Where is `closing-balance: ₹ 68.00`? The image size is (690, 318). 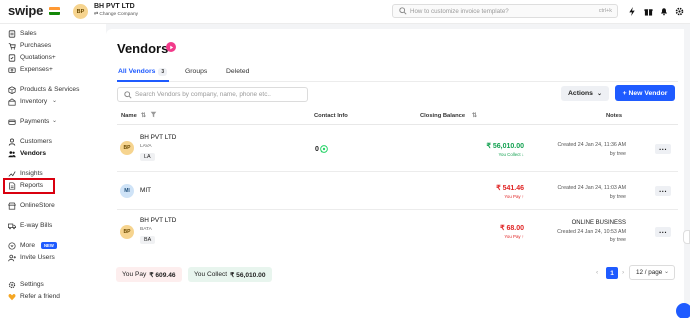
closing-balance: ₹ 68.00 is located at coordinates (512, 228).